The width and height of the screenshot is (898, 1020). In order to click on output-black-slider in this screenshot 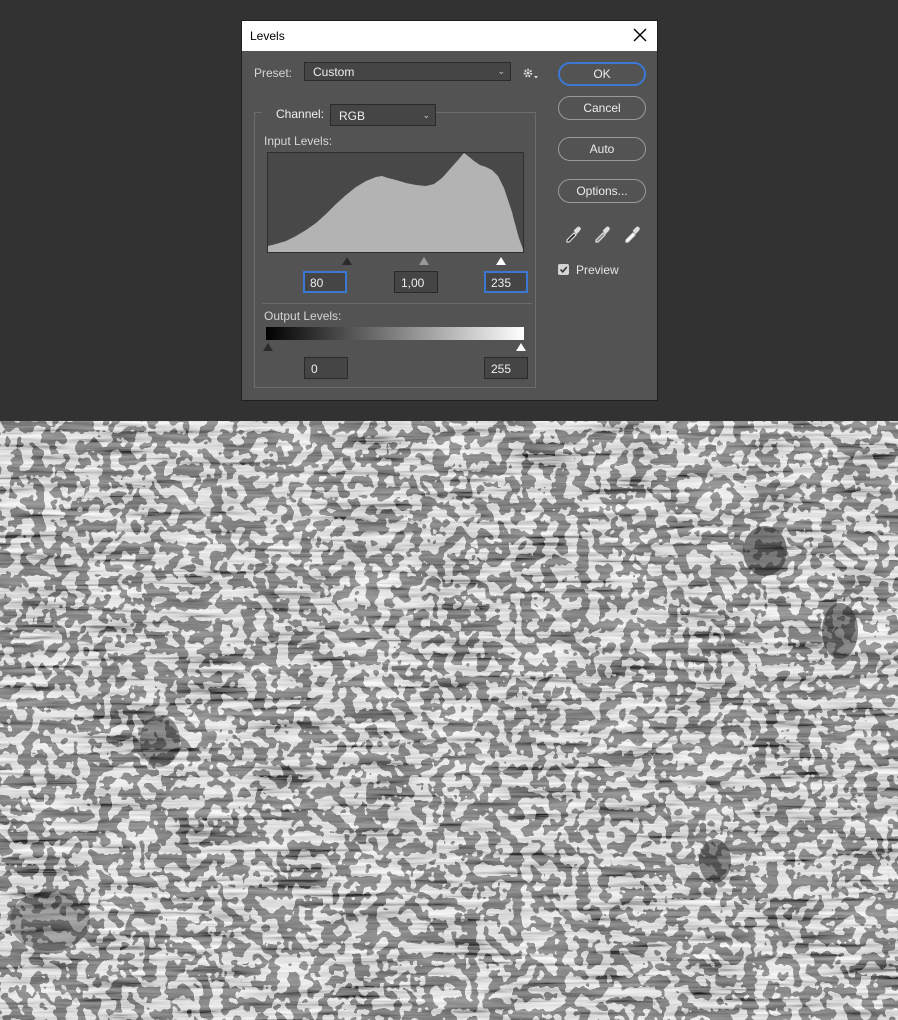, I will do `click(268, 347)`.